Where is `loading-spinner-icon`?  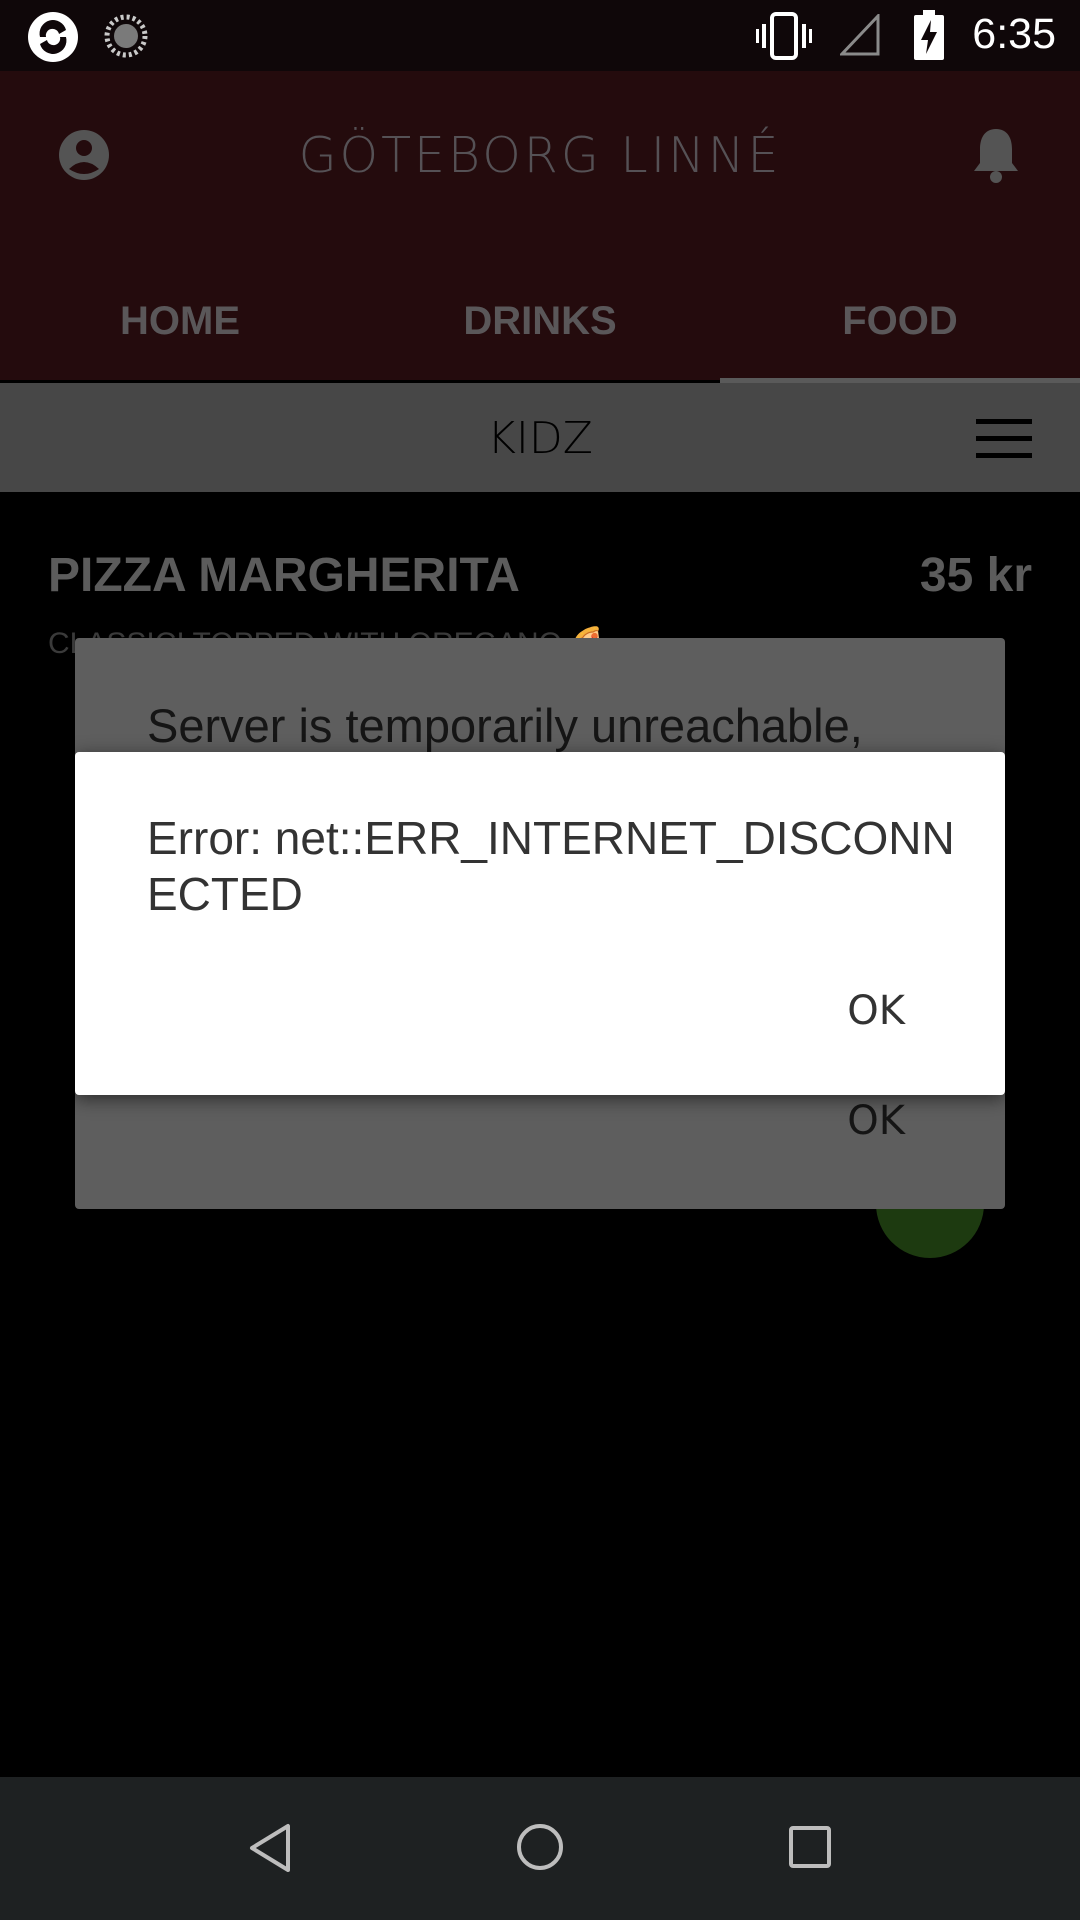
loading-spinner-icon is located at coordinates (126, 36).